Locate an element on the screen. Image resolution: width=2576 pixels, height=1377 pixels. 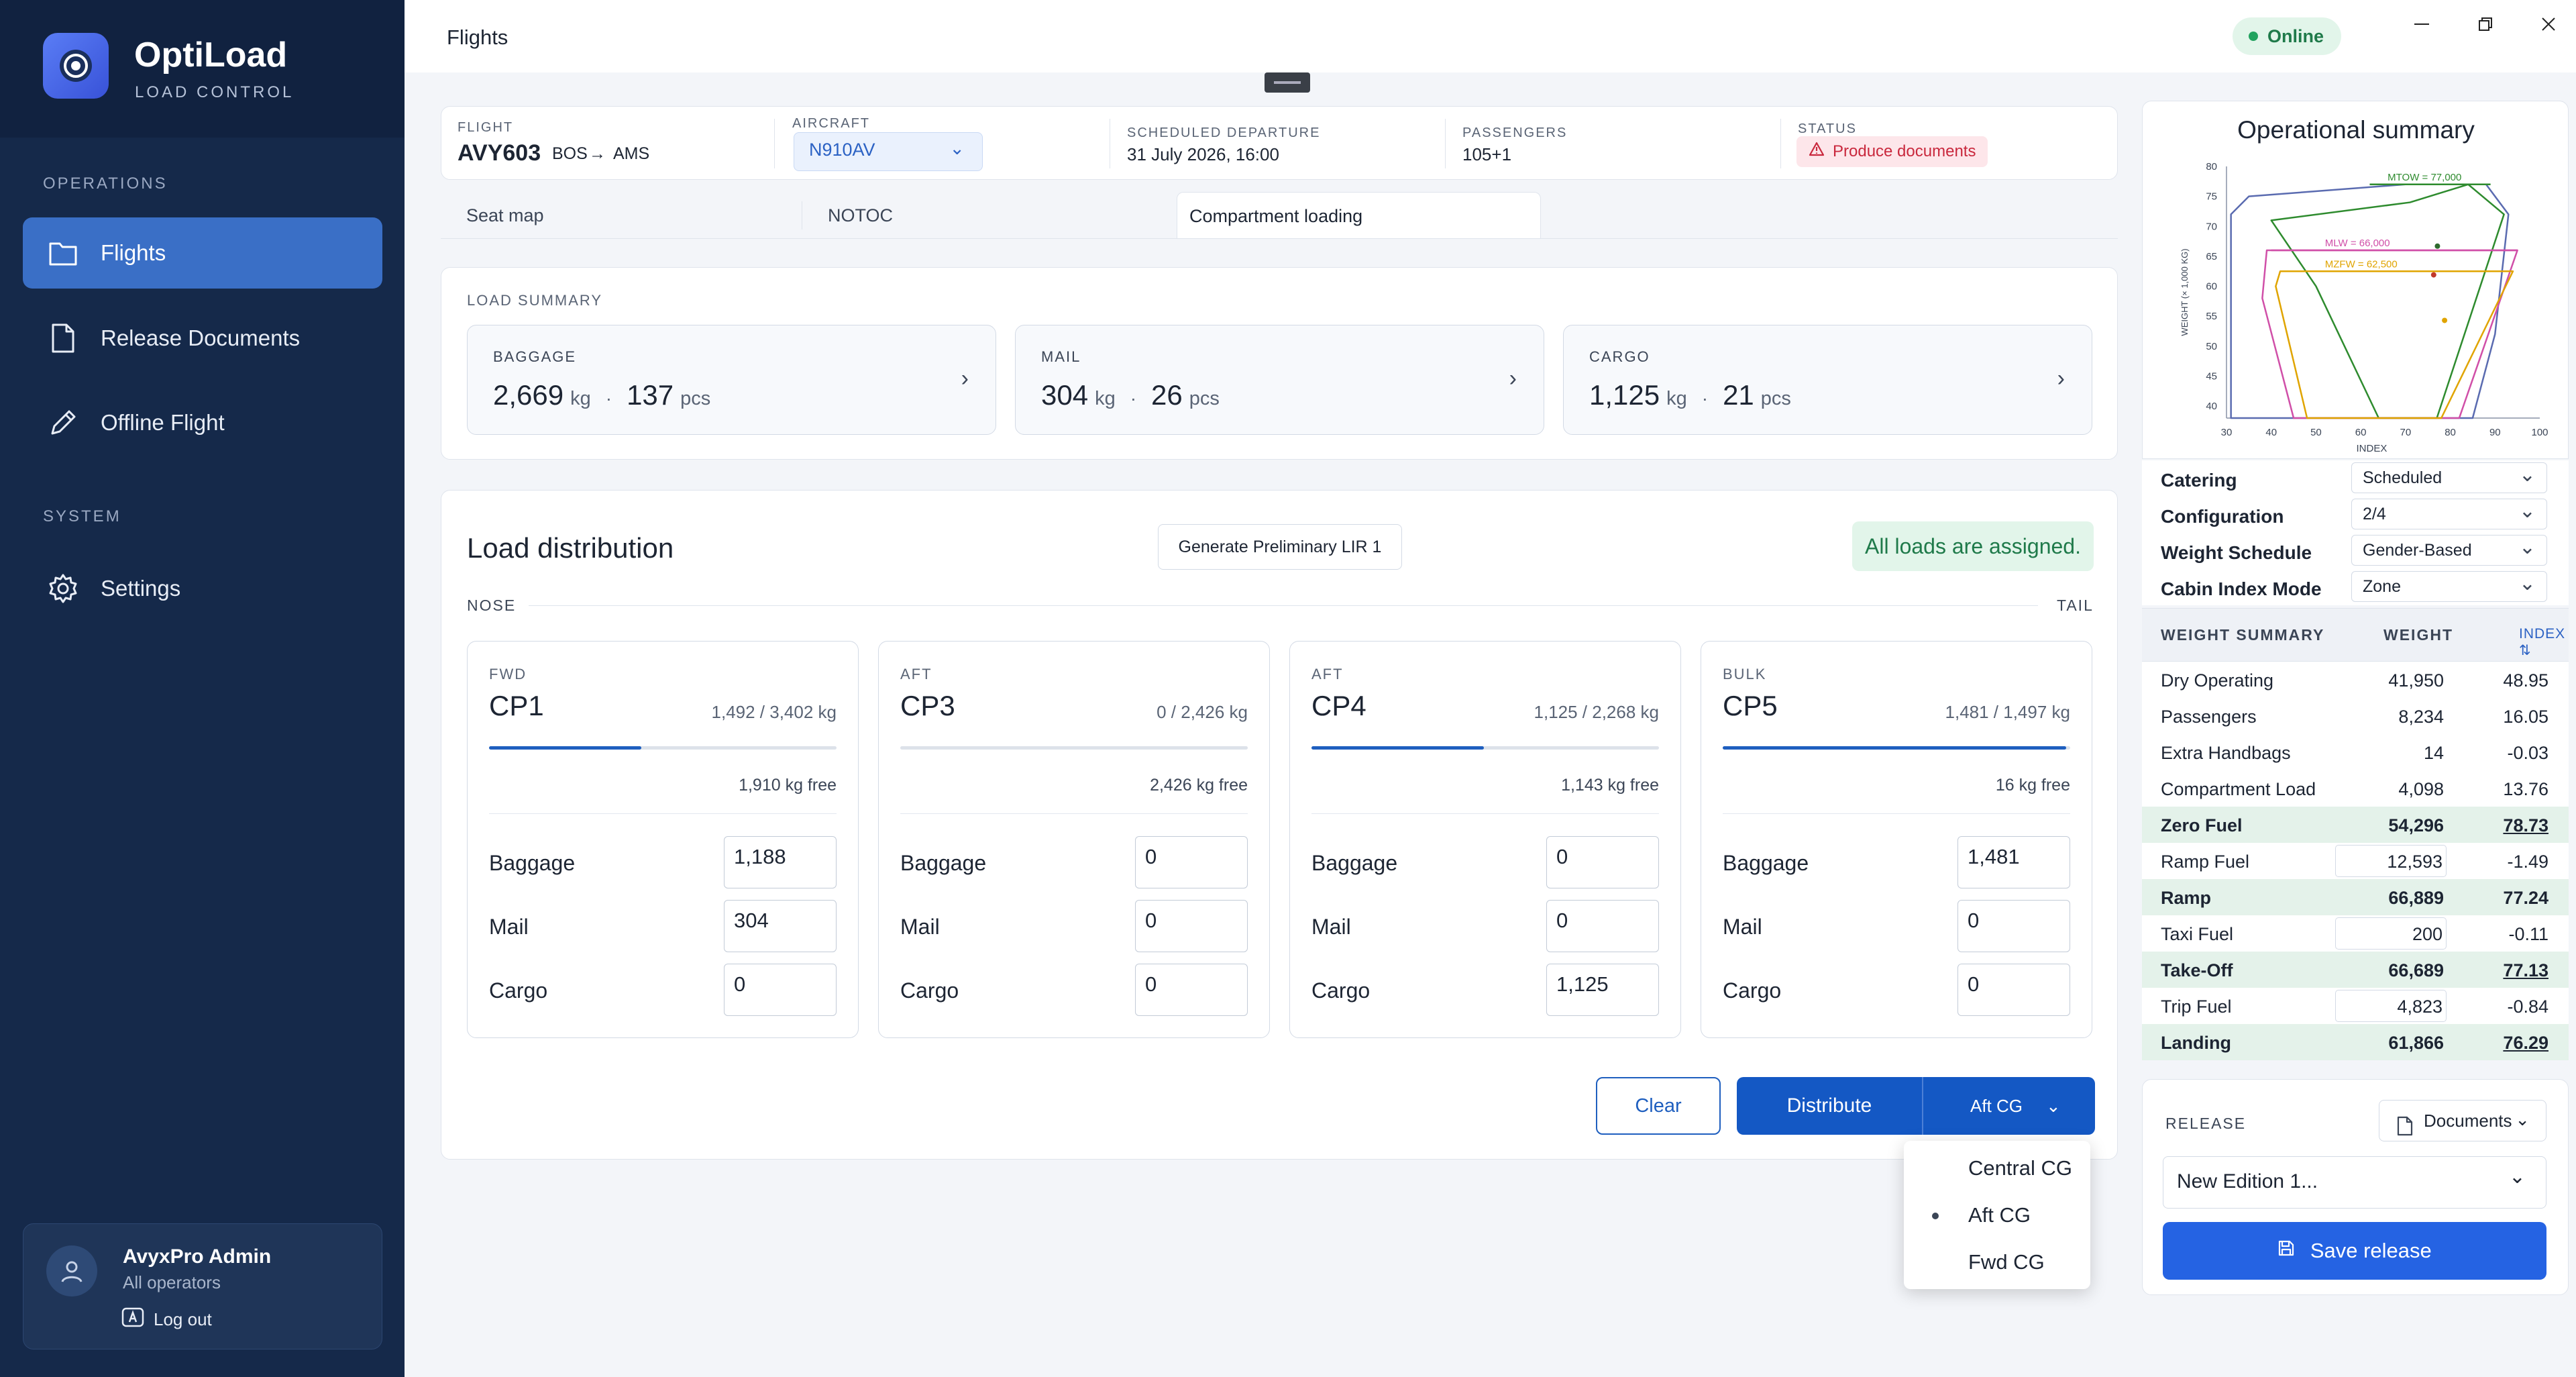
mail-input: 304 is located at coordinates (780, 926).